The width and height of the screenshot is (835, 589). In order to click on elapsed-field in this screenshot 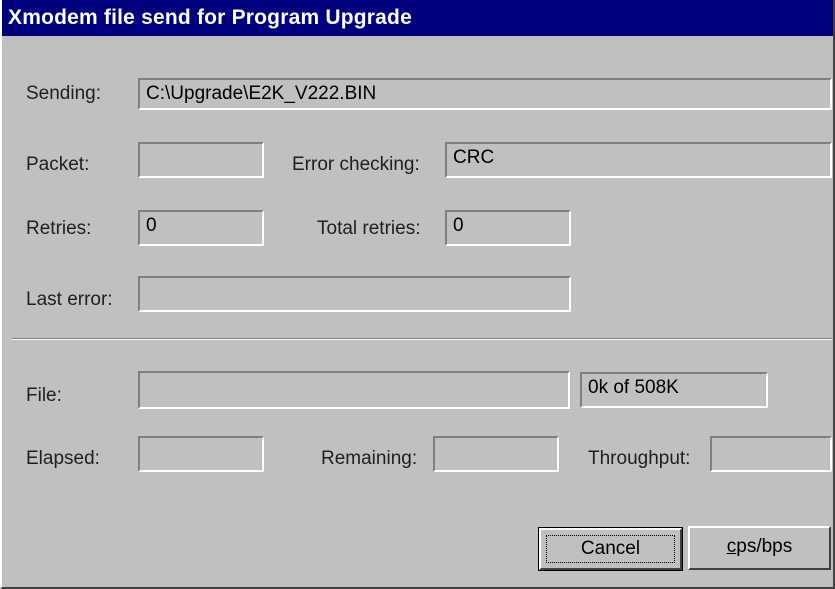, I will do `click(201, 454)`.